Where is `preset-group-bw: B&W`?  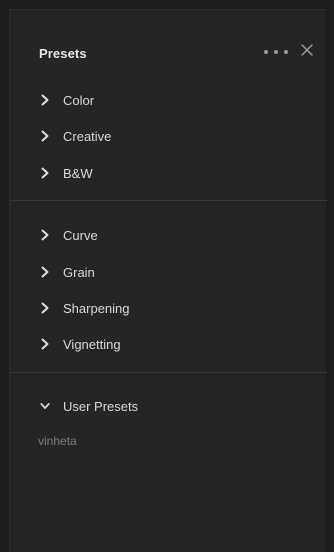 preset-group-bw: B&W is located at coordinates (66, 173).